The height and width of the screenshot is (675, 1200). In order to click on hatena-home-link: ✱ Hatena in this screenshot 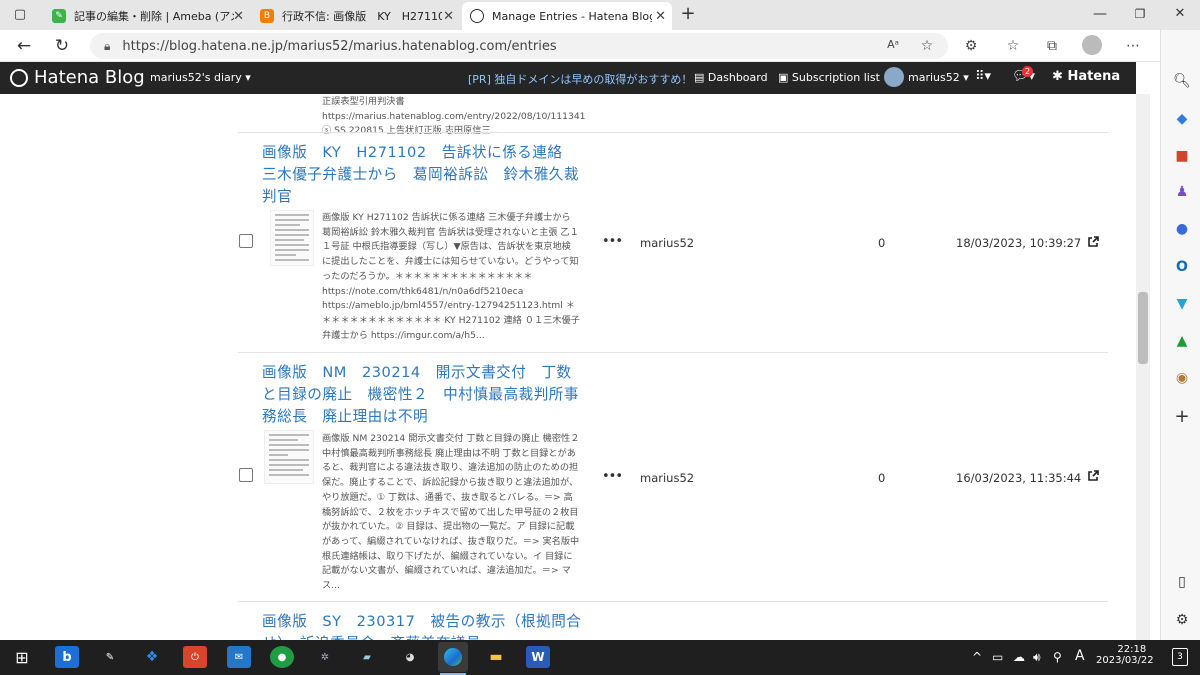, I will do `click(1086, 76)`.